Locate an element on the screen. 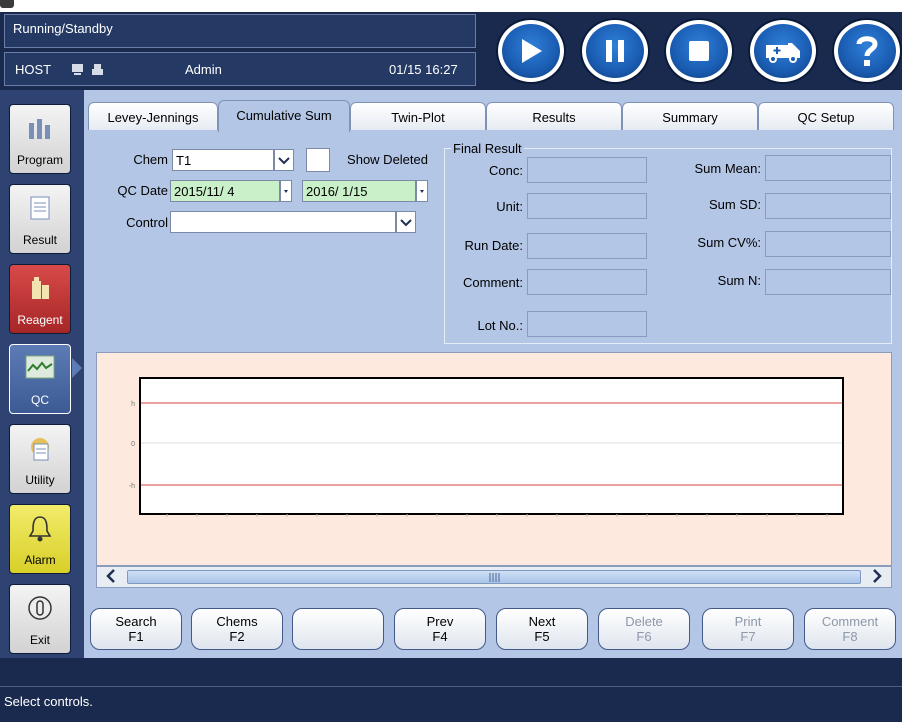  date-from-input: 2015/11/ 4 is located at coordinates (225, 191).